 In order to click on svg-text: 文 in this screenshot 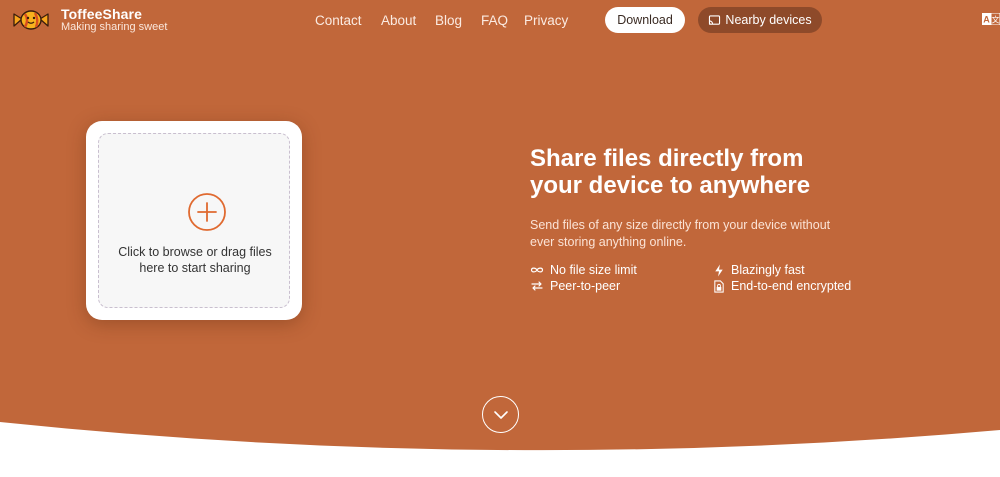, I will do `click(996, 20)`.